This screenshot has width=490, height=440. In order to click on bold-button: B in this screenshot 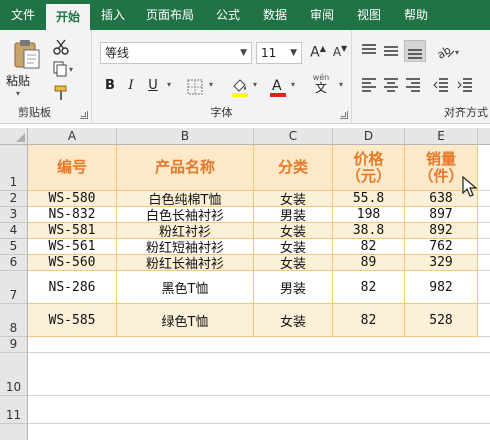, I will do `click(110, 85)`.